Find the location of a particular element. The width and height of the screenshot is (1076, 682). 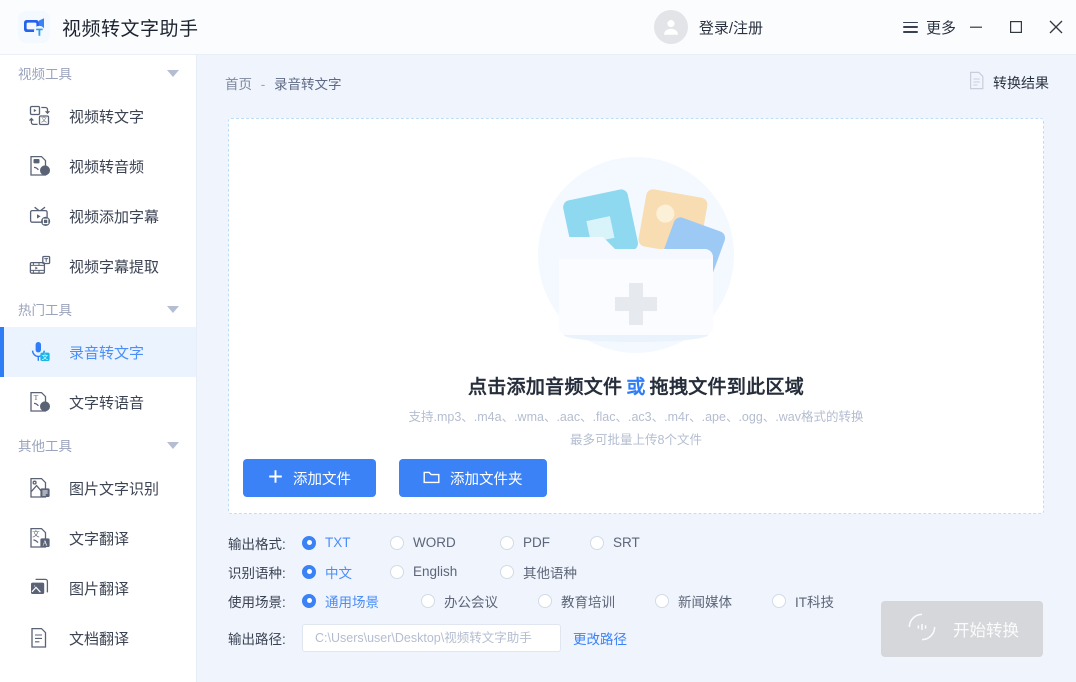

folder-with-files-illustration is located at coordinates (636, 254).